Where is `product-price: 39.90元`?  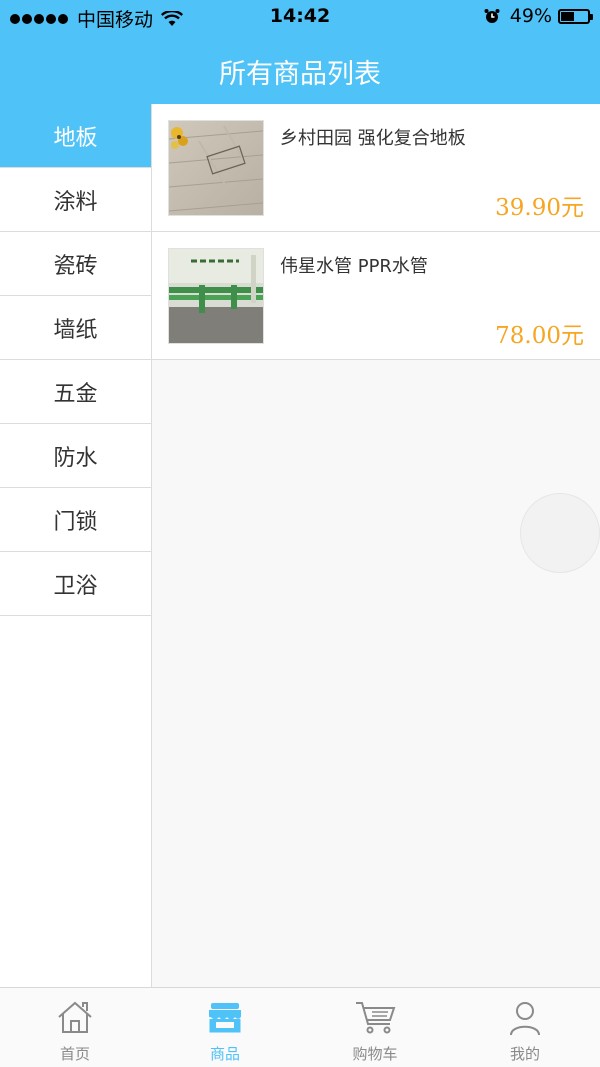 product-price: 39.90元 is located at coordinates (539, 208).